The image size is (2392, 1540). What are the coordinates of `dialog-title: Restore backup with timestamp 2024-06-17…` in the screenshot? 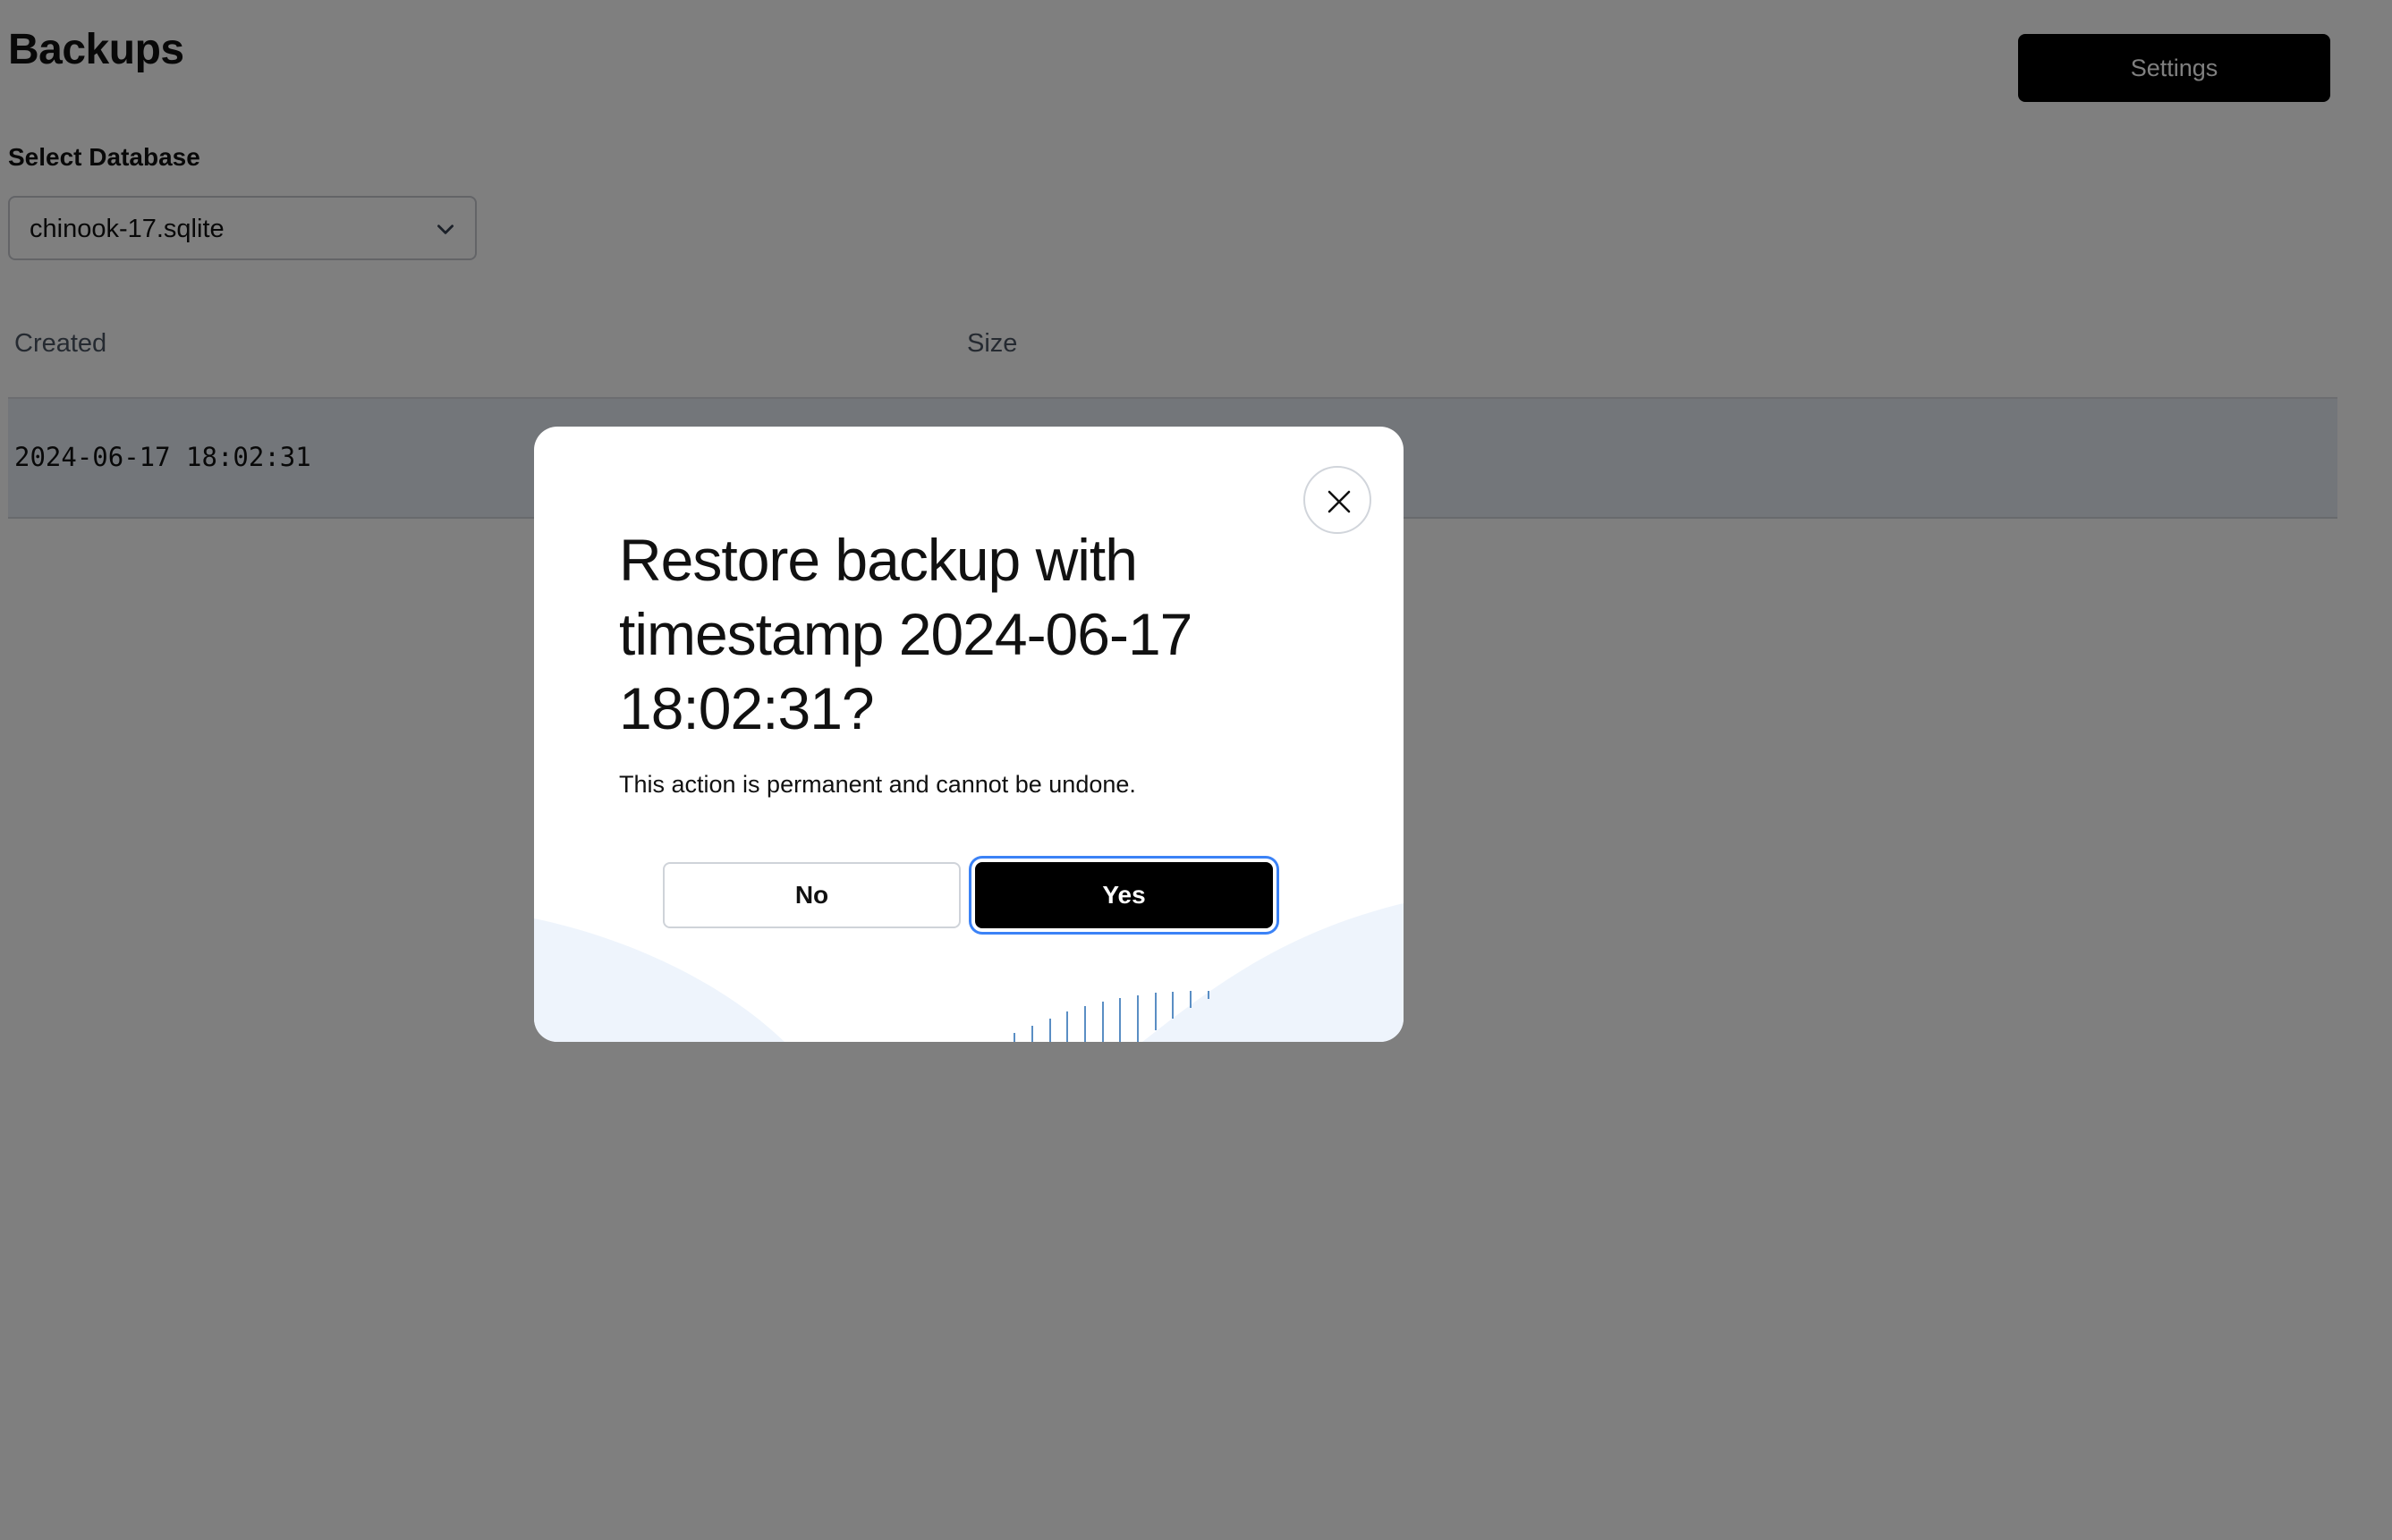 It's located at (905, 634).